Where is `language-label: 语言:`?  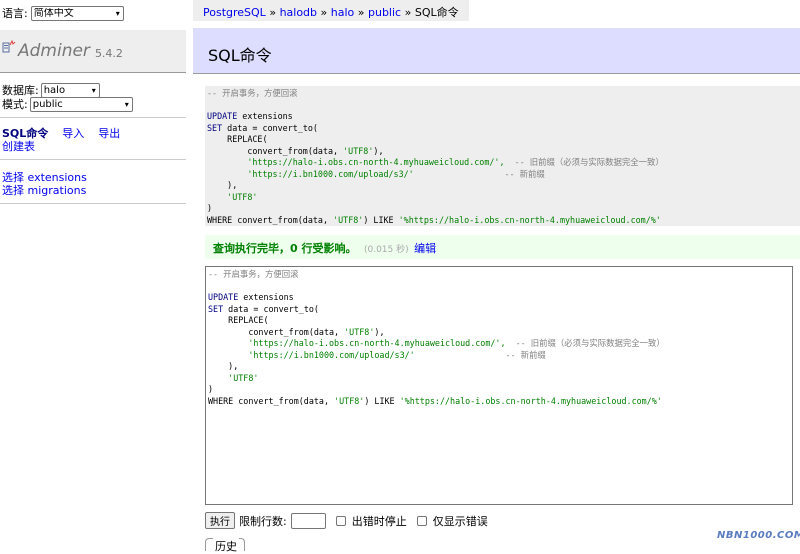 language-label: 语言: is located at coordinates (15, 13).